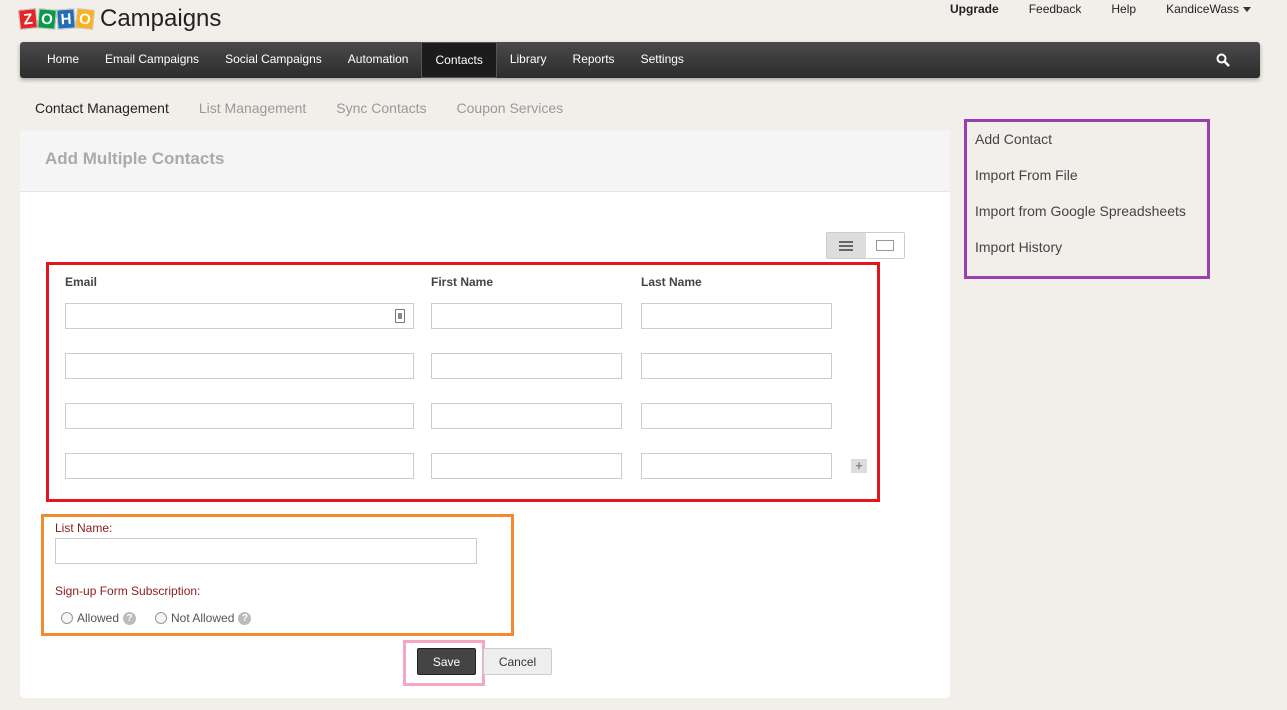  I want to click on nav-reports: Reports, so click(594, 60).